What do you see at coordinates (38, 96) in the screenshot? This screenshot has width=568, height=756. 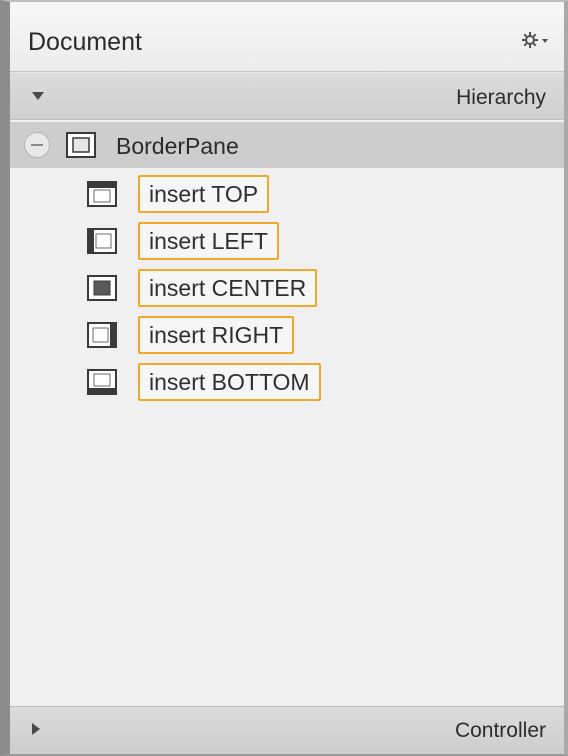 I see `disclosure-down-icon` at bounding box center [38, 96].